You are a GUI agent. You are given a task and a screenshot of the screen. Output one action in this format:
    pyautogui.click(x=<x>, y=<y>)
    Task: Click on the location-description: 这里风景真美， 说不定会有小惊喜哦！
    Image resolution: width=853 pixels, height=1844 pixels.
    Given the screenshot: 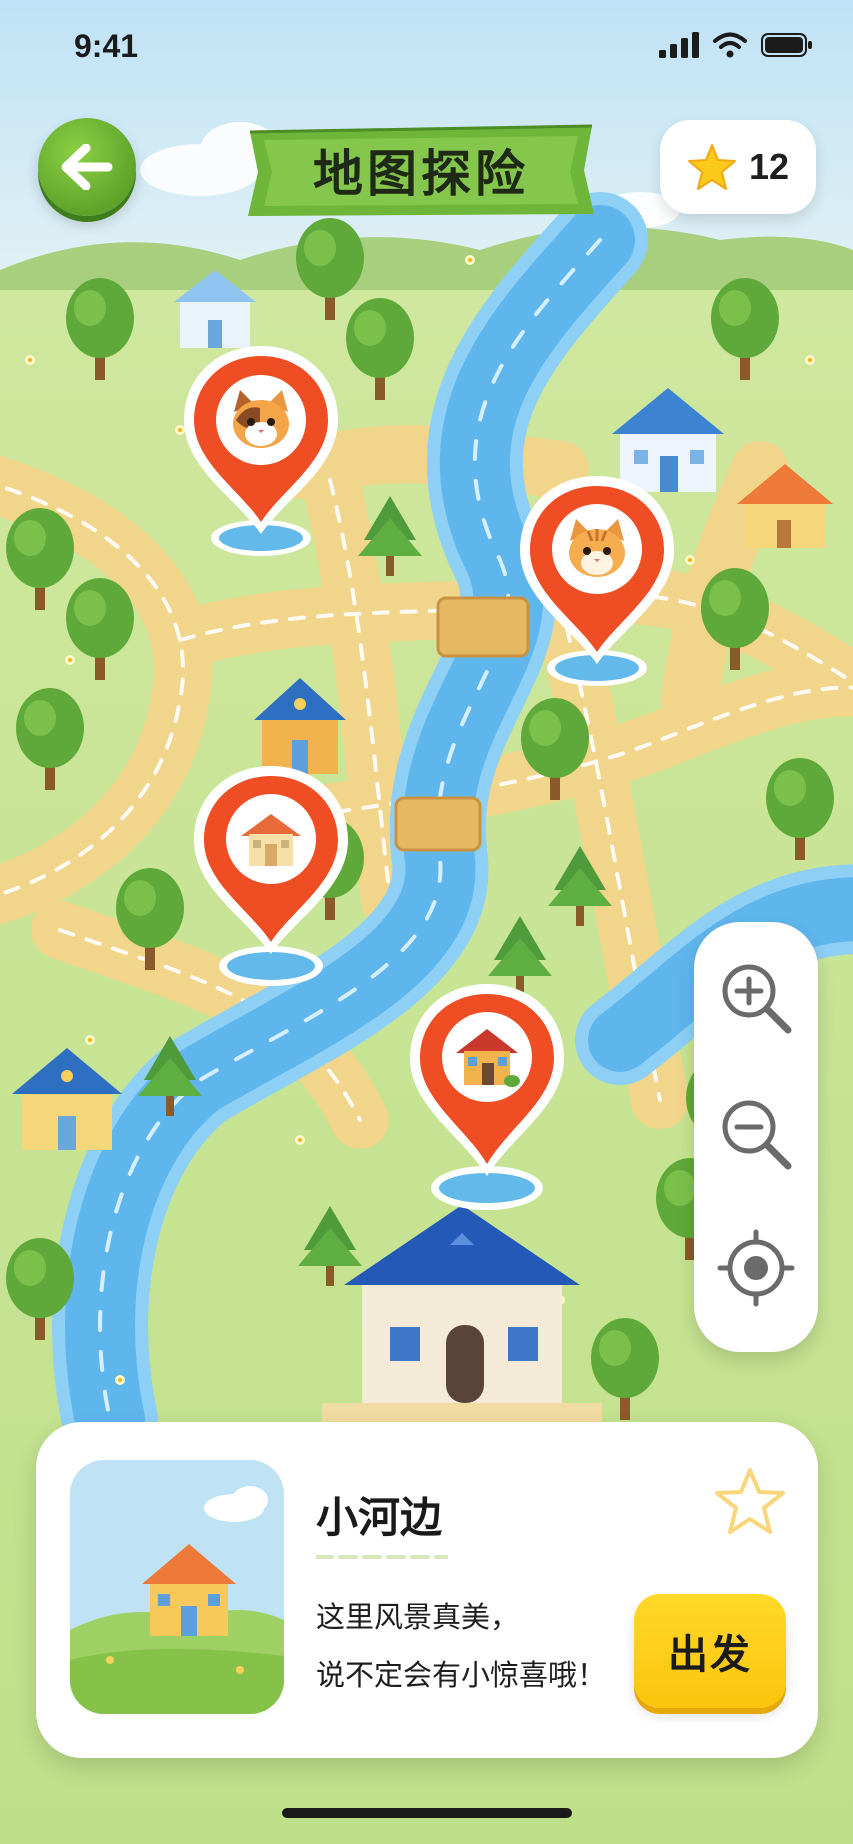 What is the action you would take?
    pyautogui.click(x=466, y=1646)
    